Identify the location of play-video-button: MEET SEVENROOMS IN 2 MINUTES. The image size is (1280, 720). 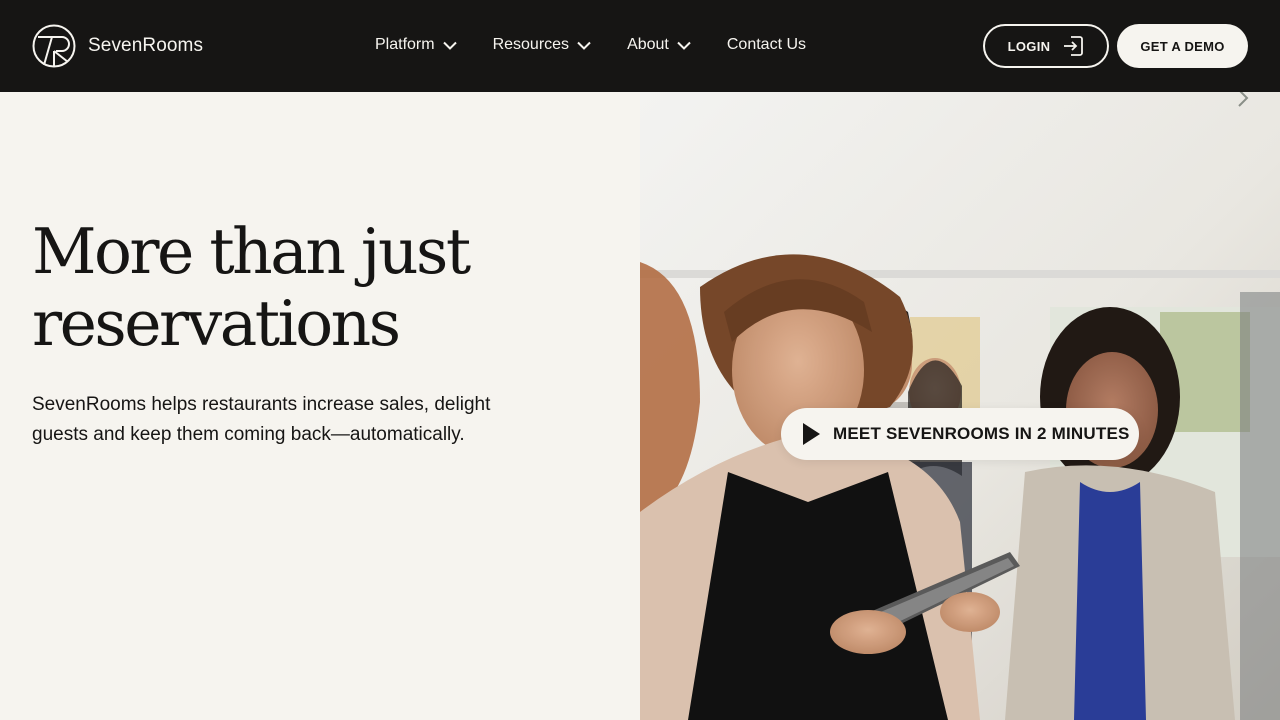
(960, 434).